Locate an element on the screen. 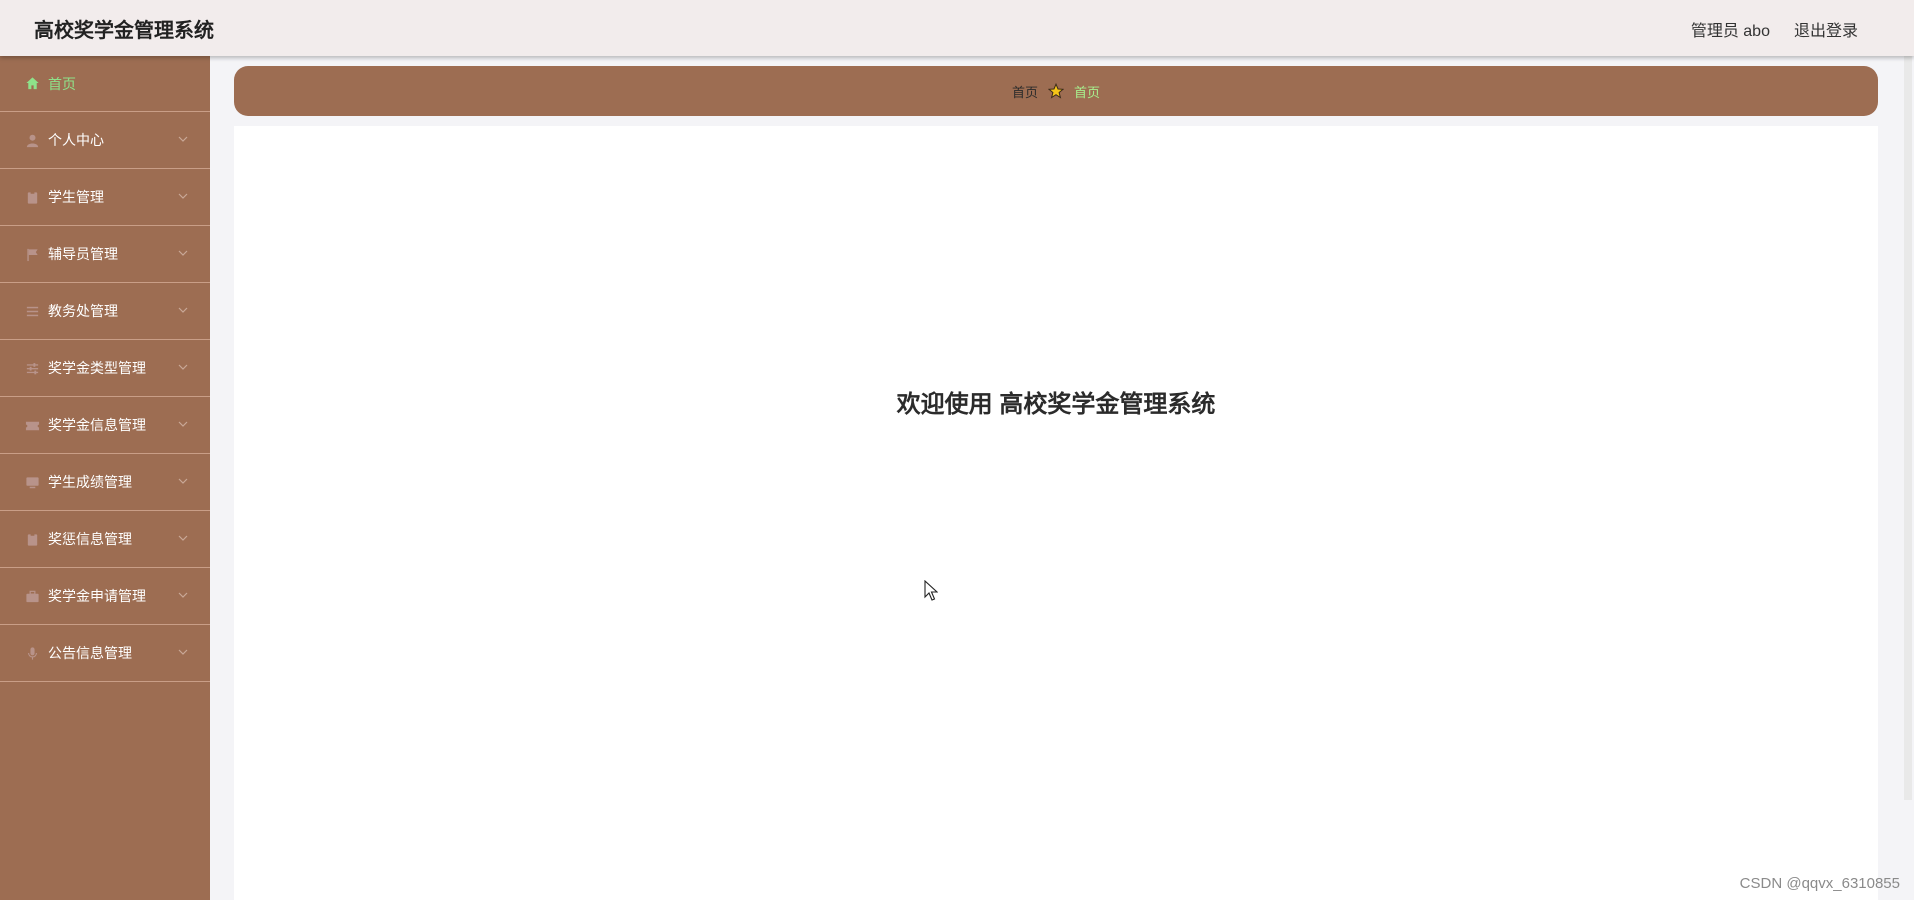 The width and height of the screenshot is (1914, 900). star-icon is located at coordinates (1056, 91).